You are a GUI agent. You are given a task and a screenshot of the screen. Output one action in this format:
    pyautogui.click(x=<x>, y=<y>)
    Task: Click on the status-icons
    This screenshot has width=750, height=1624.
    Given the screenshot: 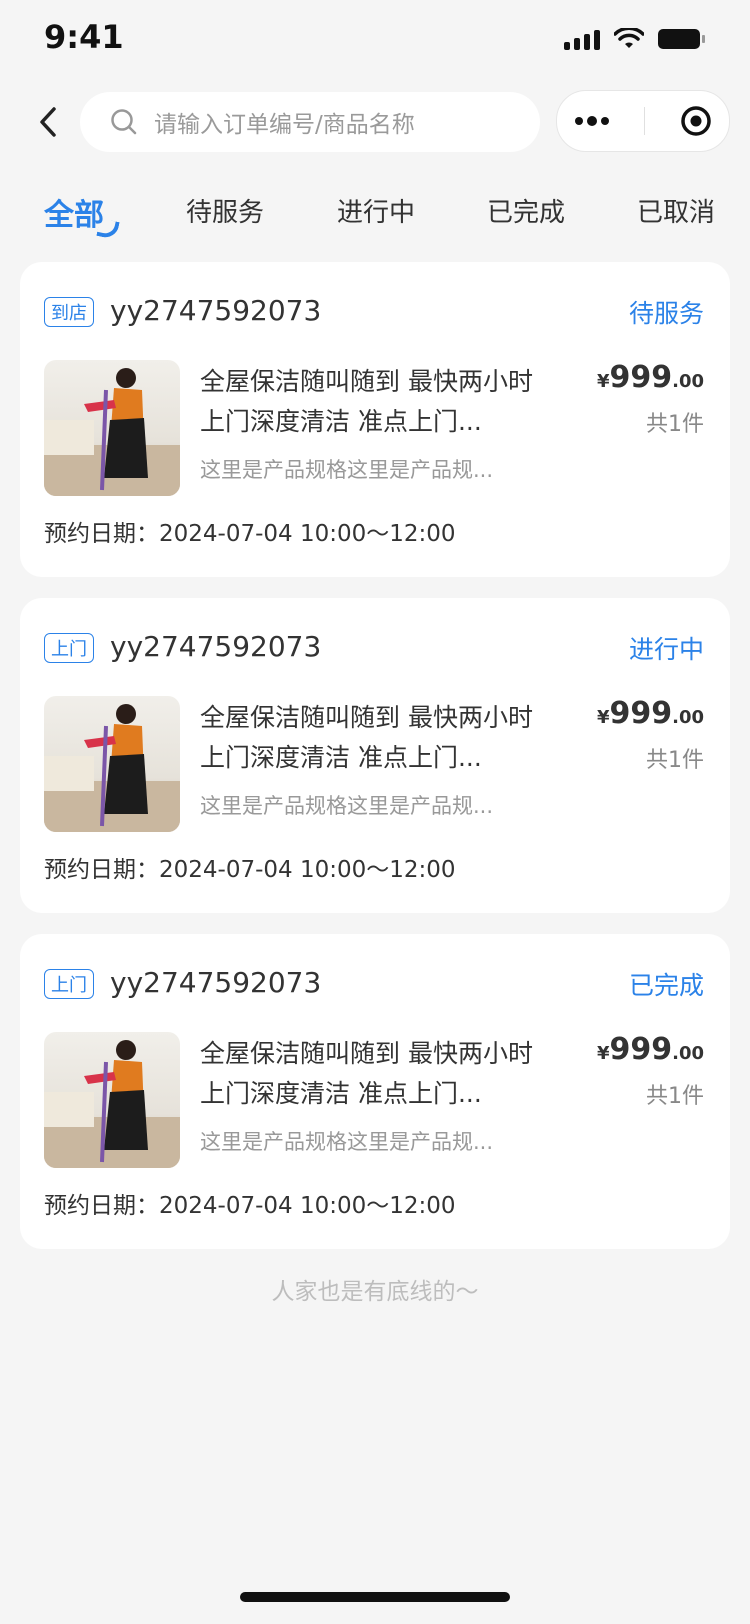 What is the action you would take?
    pyautogui.click(x=634, y=39)
    